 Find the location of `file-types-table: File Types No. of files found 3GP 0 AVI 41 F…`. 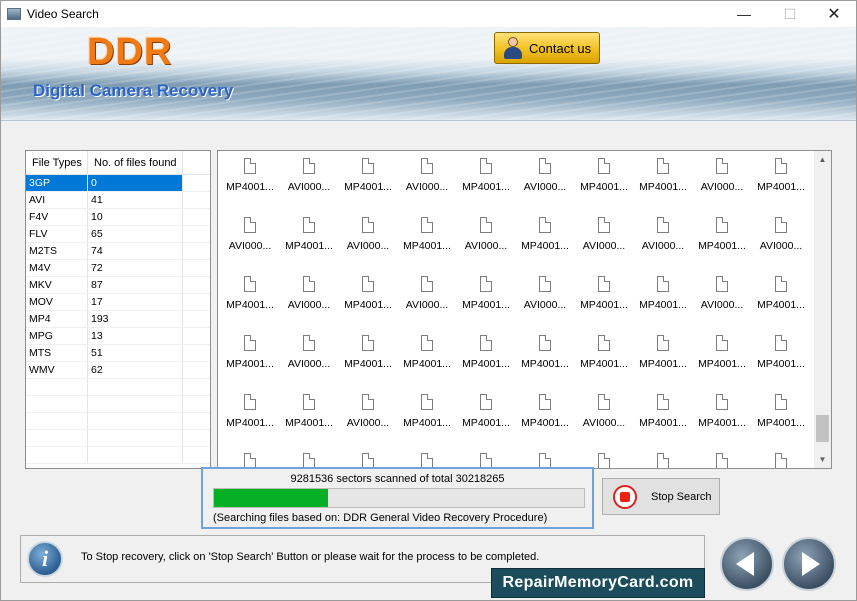

file-types-table: File Types No. of files found 3GP 0 AVI 41 F… is located at coordinates (118, 309).